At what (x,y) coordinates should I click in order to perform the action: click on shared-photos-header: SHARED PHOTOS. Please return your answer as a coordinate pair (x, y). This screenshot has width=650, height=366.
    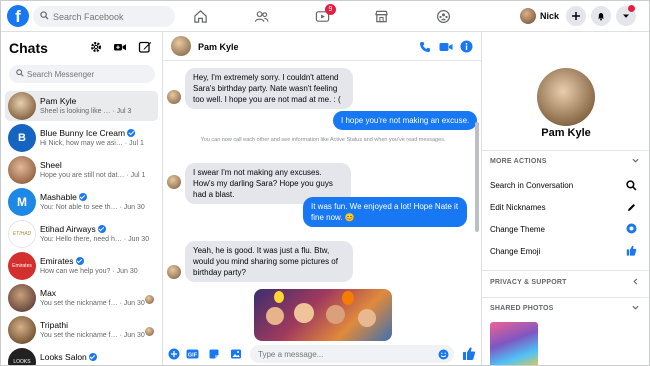
    Looking at the image, I should click on (522, 308).